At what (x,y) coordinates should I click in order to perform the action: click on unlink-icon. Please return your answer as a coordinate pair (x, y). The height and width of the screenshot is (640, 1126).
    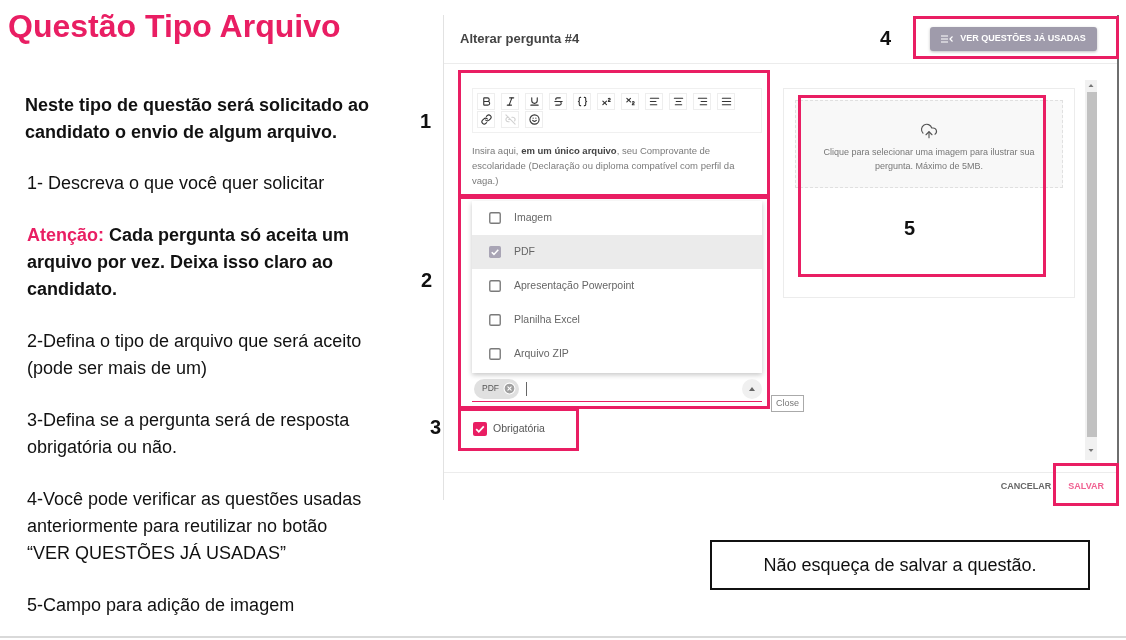
    Looking at the image, I should click on (510, 119).